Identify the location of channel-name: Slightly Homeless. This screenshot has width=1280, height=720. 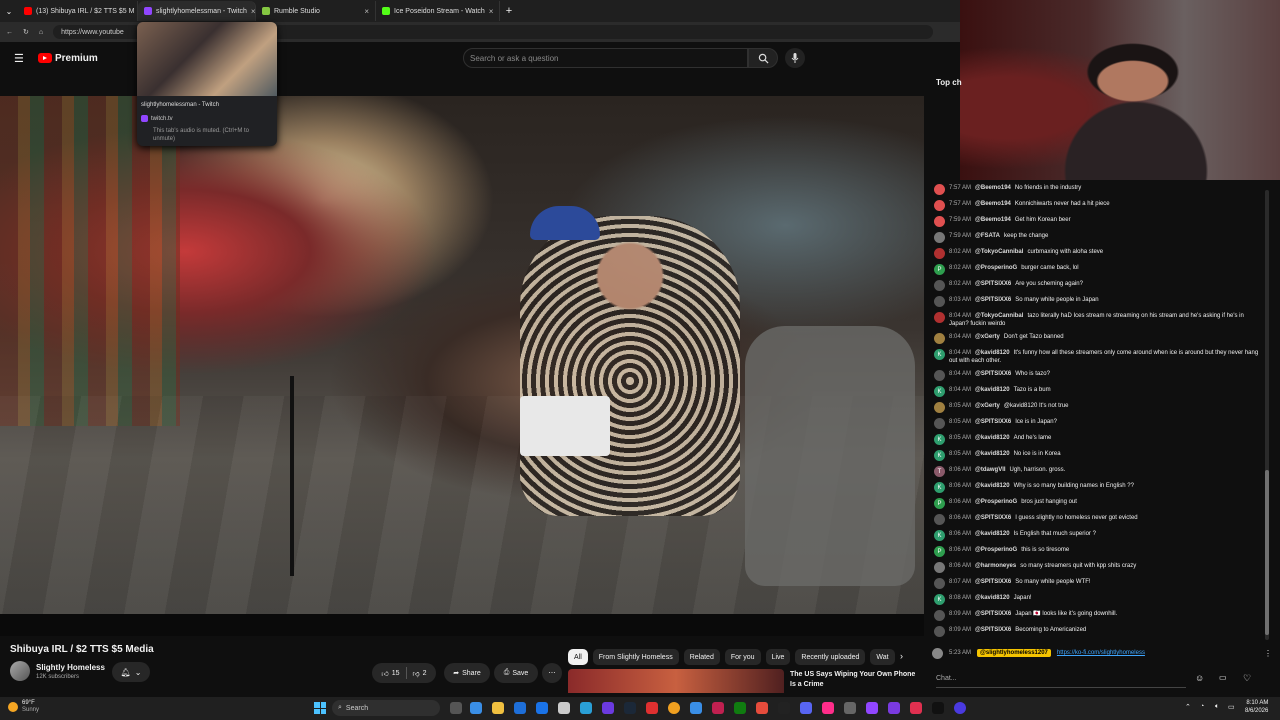
(70, 667).